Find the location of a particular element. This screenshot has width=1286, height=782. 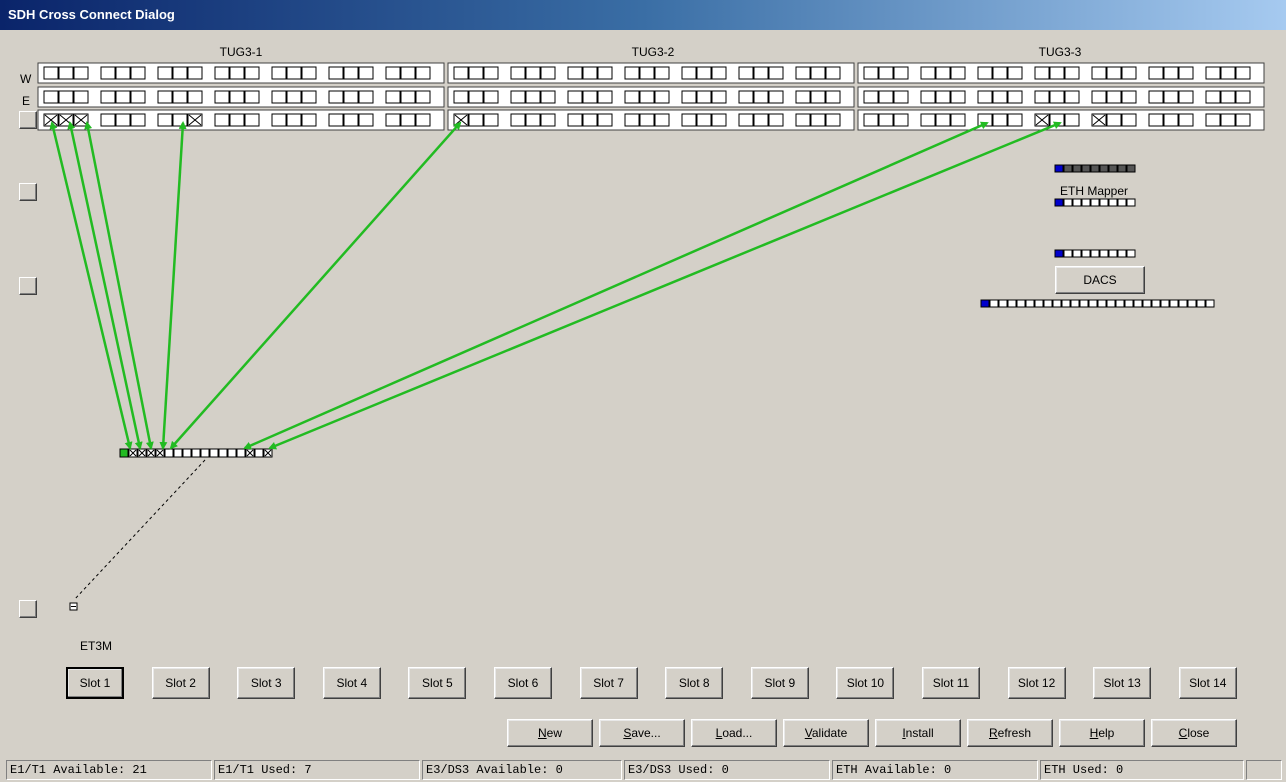

install-button: Install is located at coordinates (918, 733).